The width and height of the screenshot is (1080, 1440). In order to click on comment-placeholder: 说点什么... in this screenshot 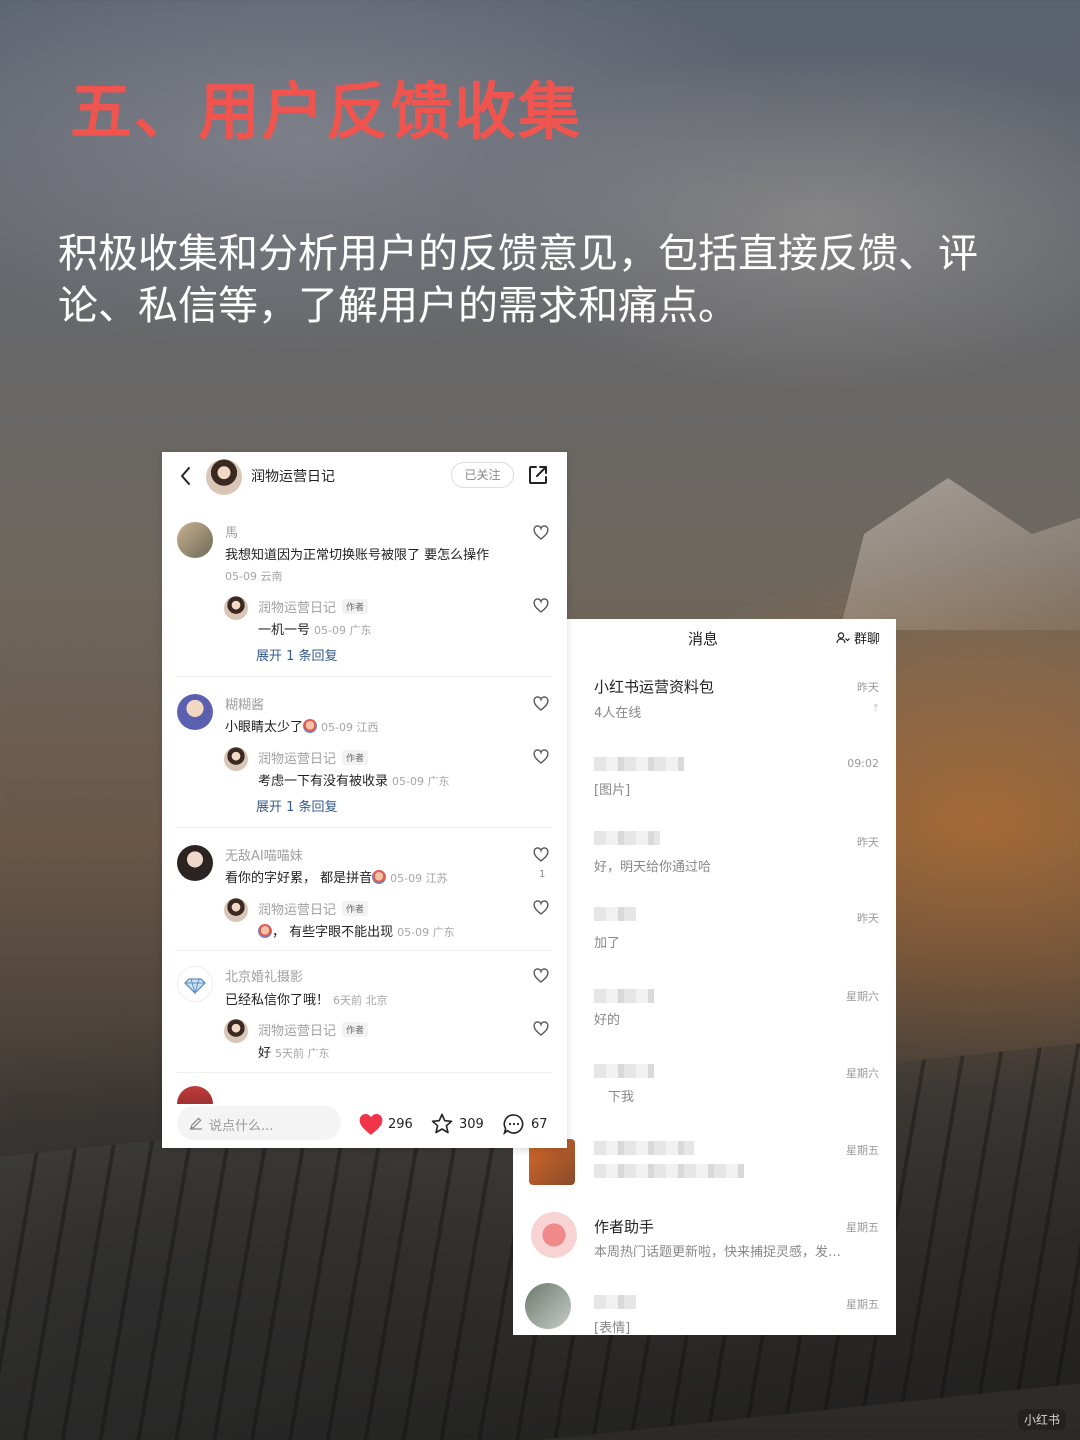, I will do `click(241, 1126)`.